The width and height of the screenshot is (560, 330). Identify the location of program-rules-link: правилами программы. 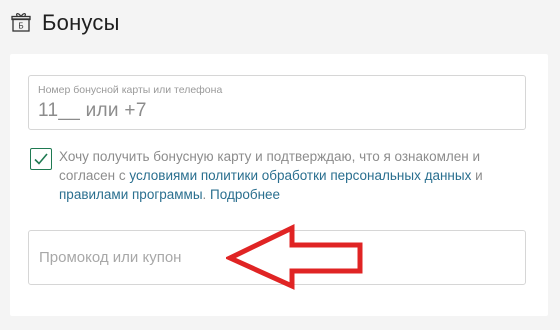
(131, 194).